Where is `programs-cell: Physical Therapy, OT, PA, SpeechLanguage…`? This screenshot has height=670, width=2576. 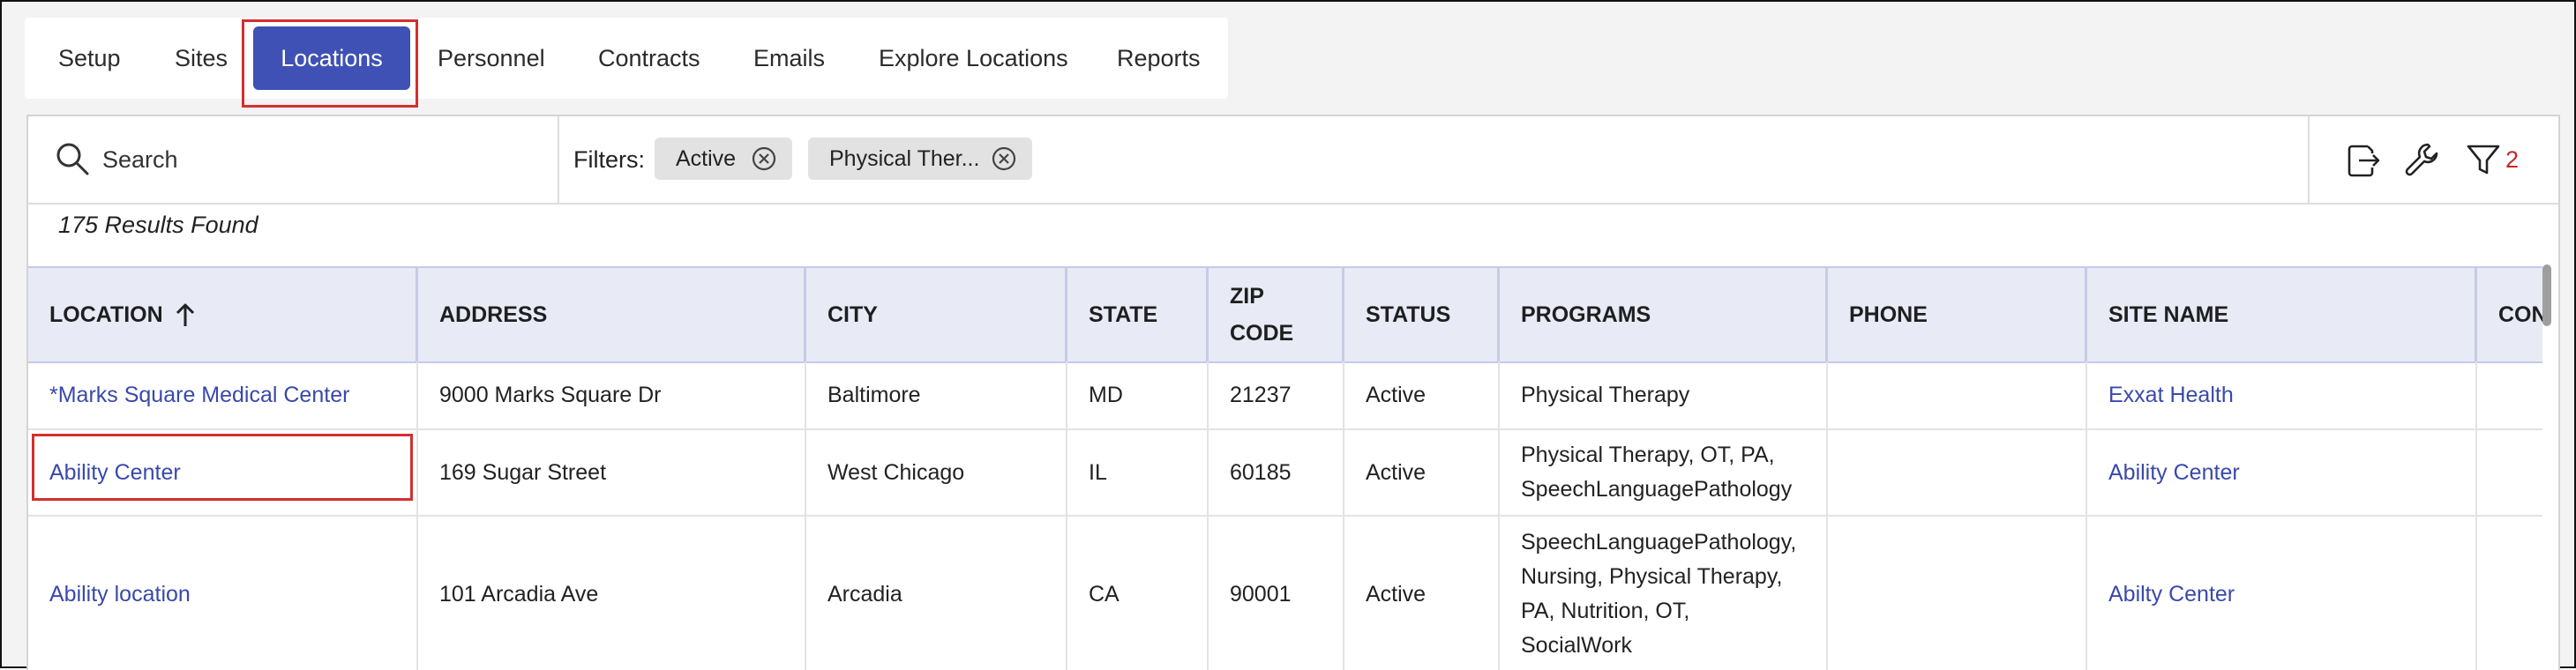
programs-cell: Physical Therapy, OT, PA, SpeechLanguage… is located at coordinates (1664, 472).